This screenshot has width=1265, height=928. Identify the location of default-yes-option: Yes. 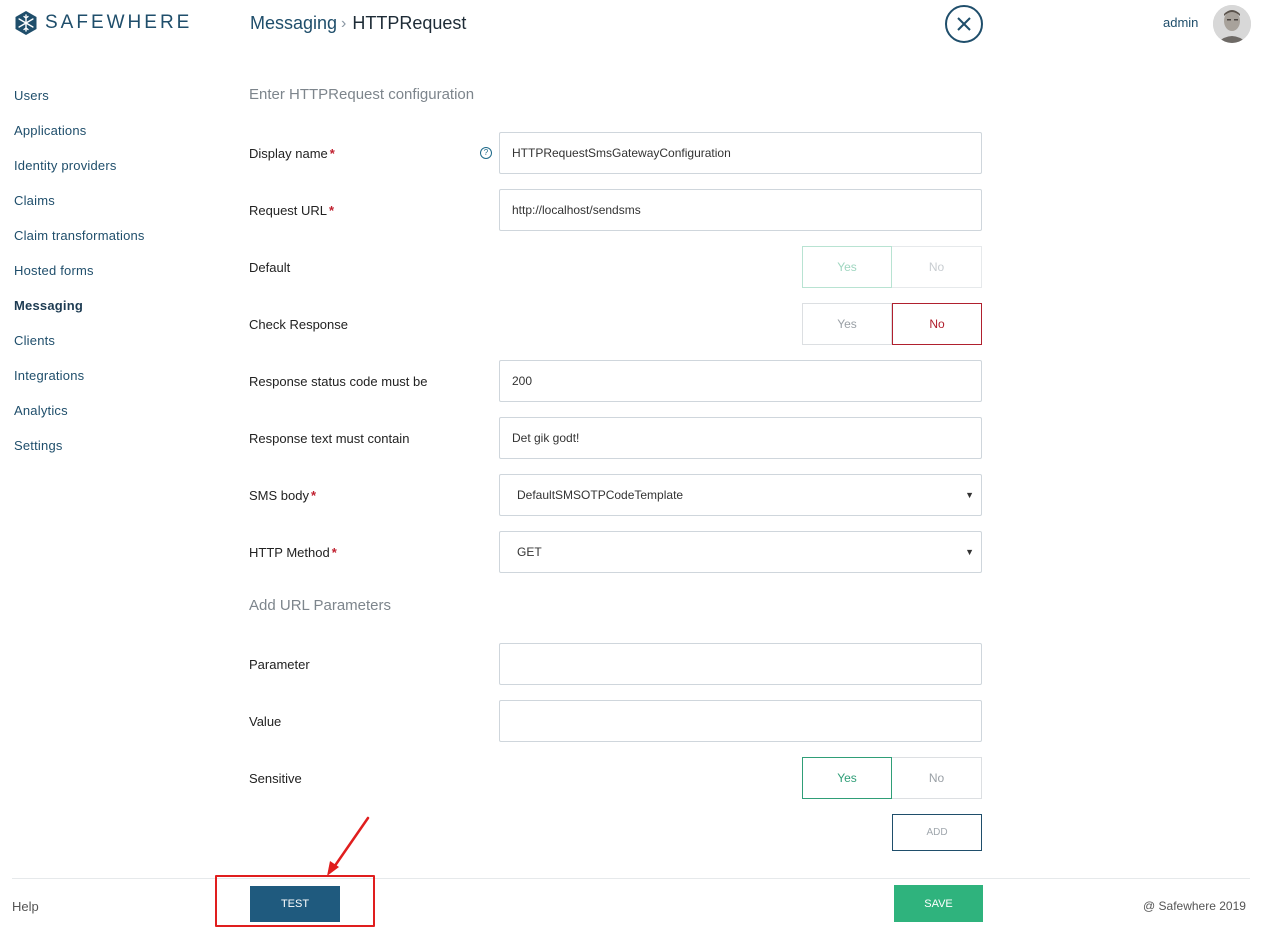
(847, 267).